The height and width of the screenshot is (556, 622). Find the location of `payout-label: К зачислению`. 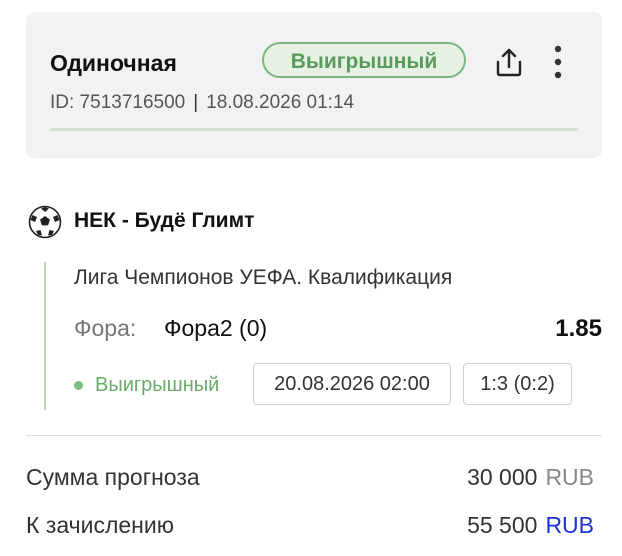

payout-label: К зачислению is located at coordinates (100, 525).